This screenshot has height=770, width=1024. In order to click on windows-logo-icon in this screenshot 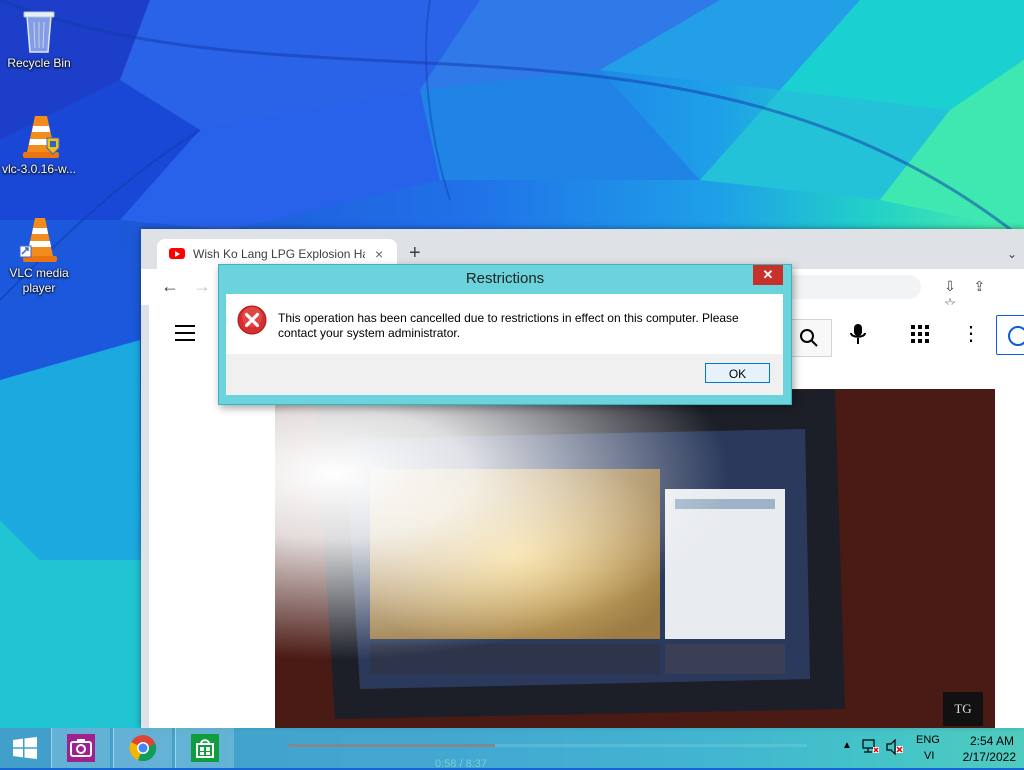, I will do `click(25, 748)`.